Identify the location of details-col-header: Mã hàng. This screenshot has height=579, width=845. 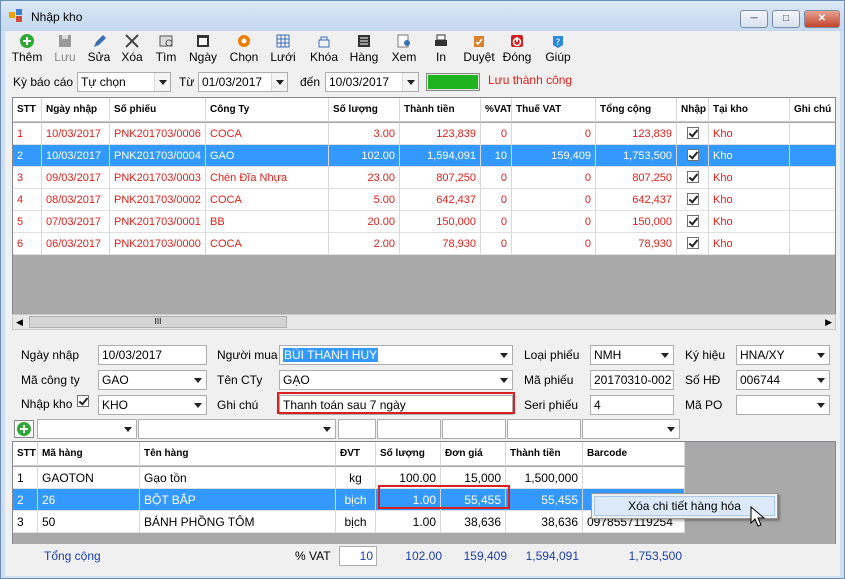
(89, 454).